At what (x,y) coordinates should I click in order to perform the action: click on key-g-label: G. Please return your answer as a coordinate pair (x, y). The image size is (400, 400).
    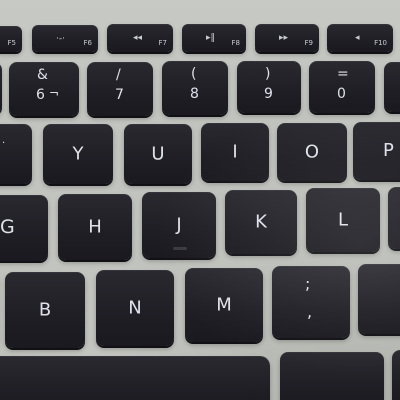
    Looking at the image, I should click on (7, 227).